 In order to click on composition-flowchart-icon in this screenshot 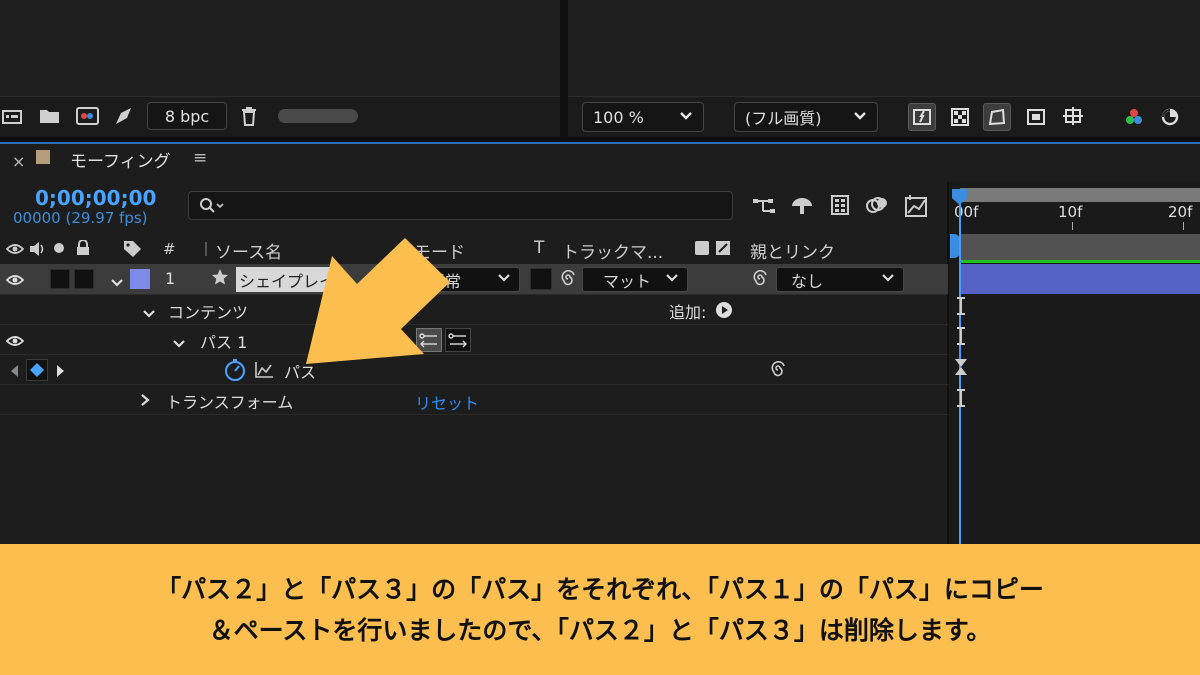, I will do `click(764, 208)`.